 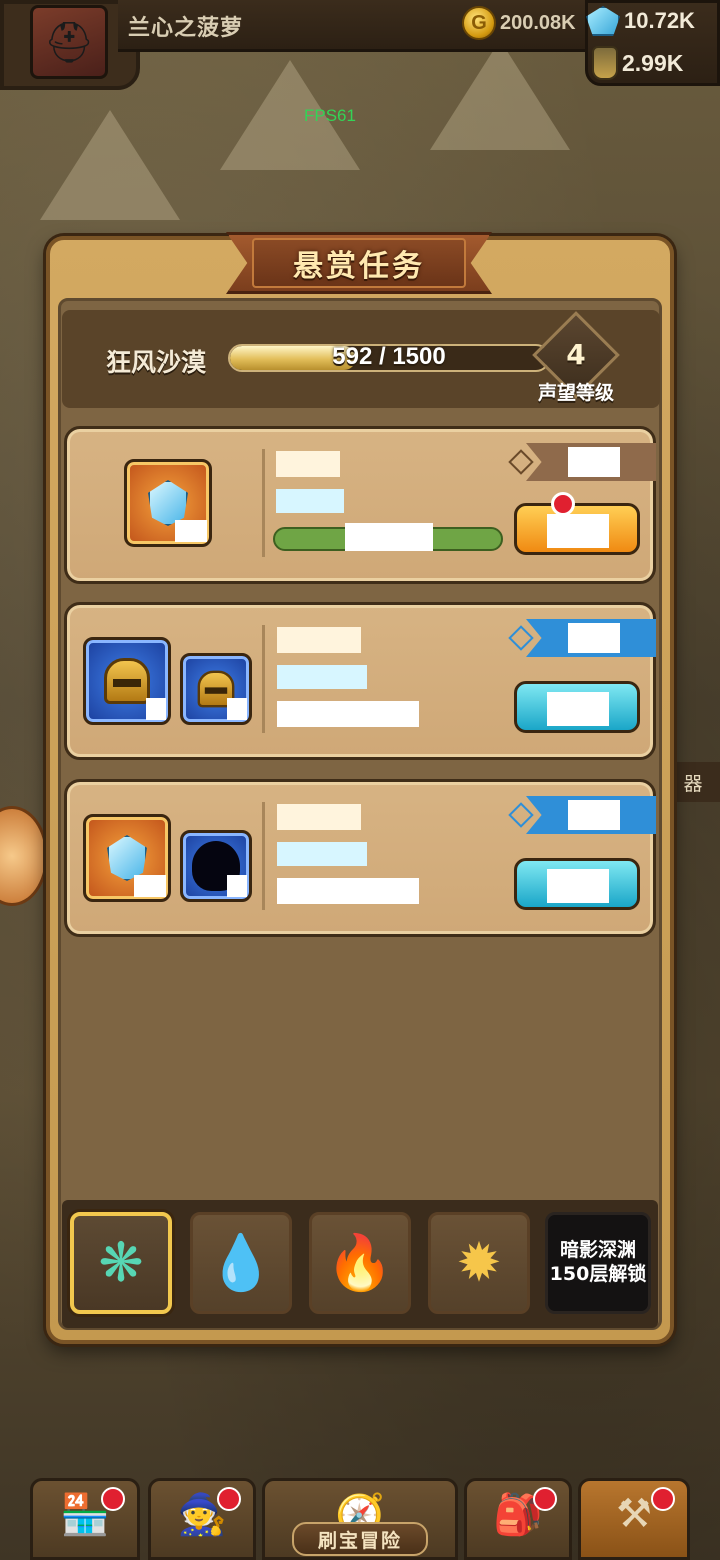 I want to click on tab-wind: ❋, so click(x=121, y=1263).